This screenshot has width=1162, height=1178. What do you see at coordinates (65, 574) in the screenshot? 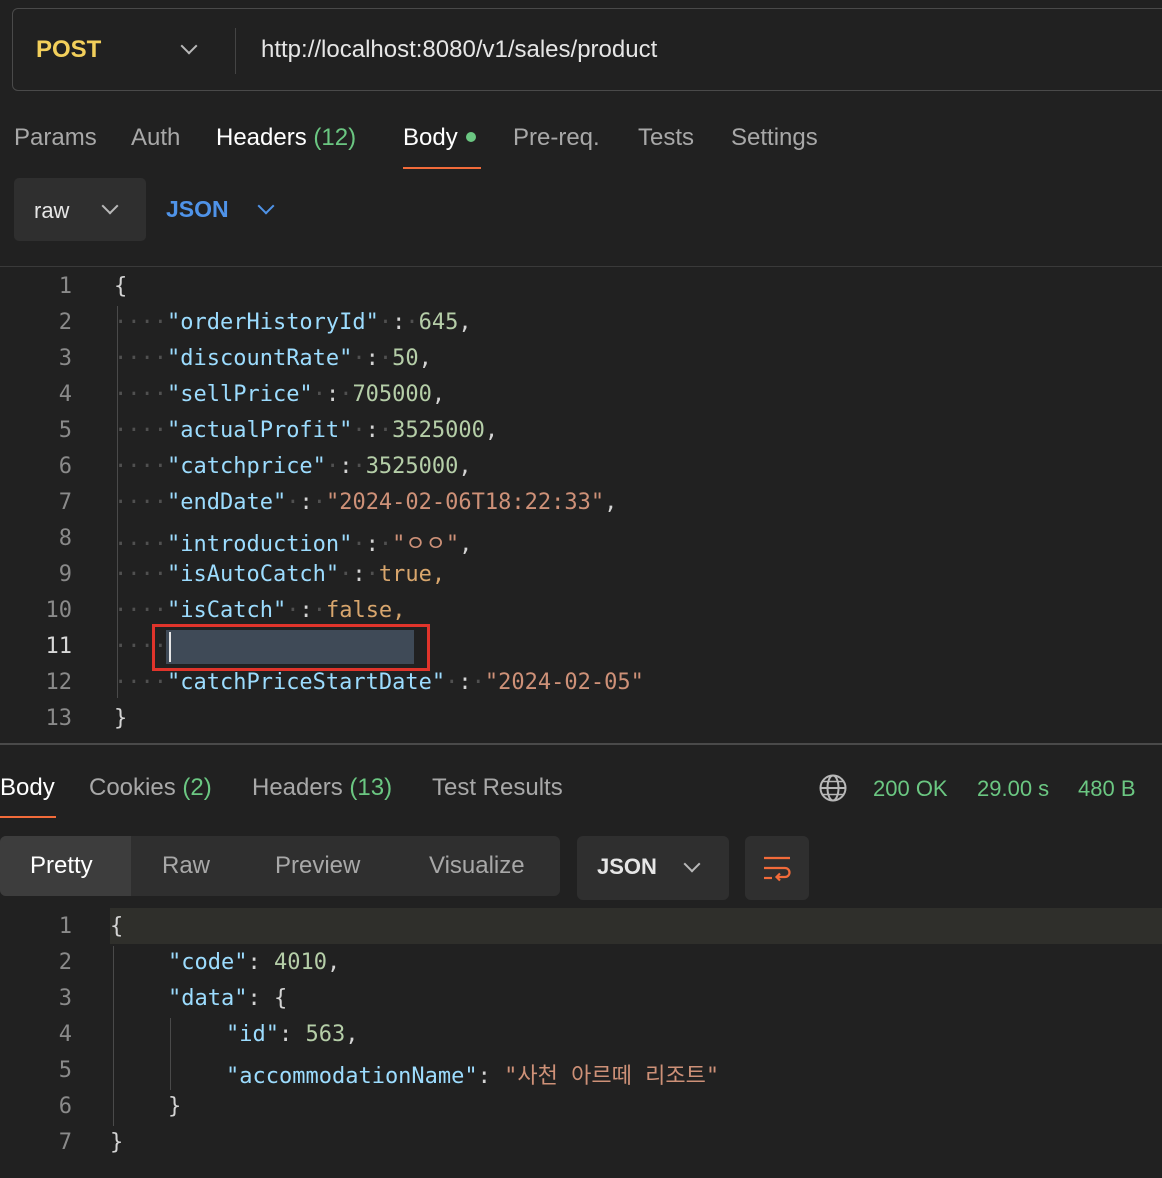
I see `line-number: 9` at bounding box center [65, 574].